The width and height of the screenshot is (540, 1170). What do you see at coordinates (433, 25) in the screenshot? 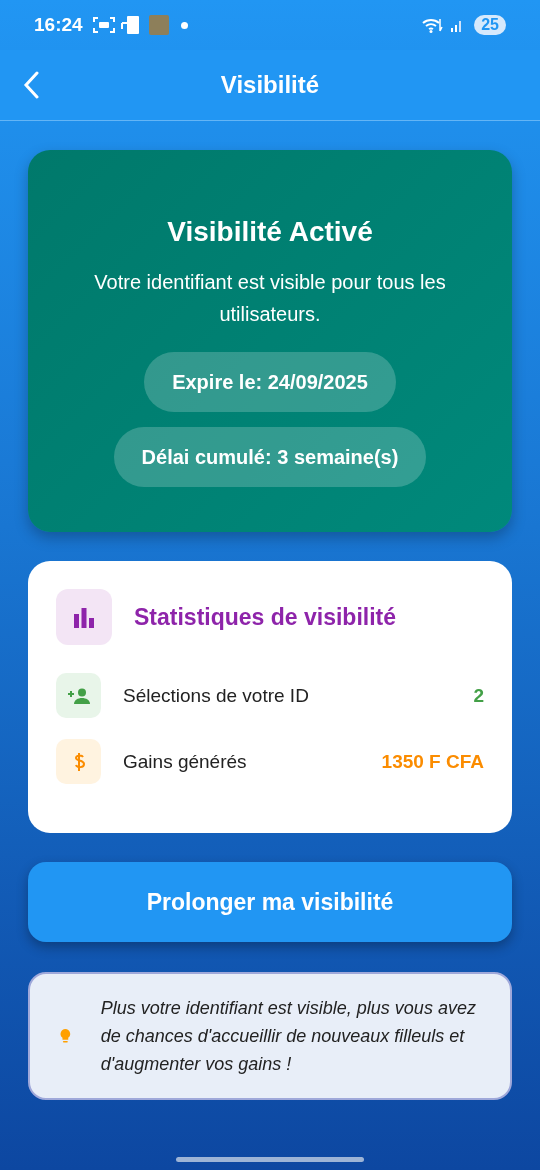
I see `wifi-icon` at bounding box center [433, 25].